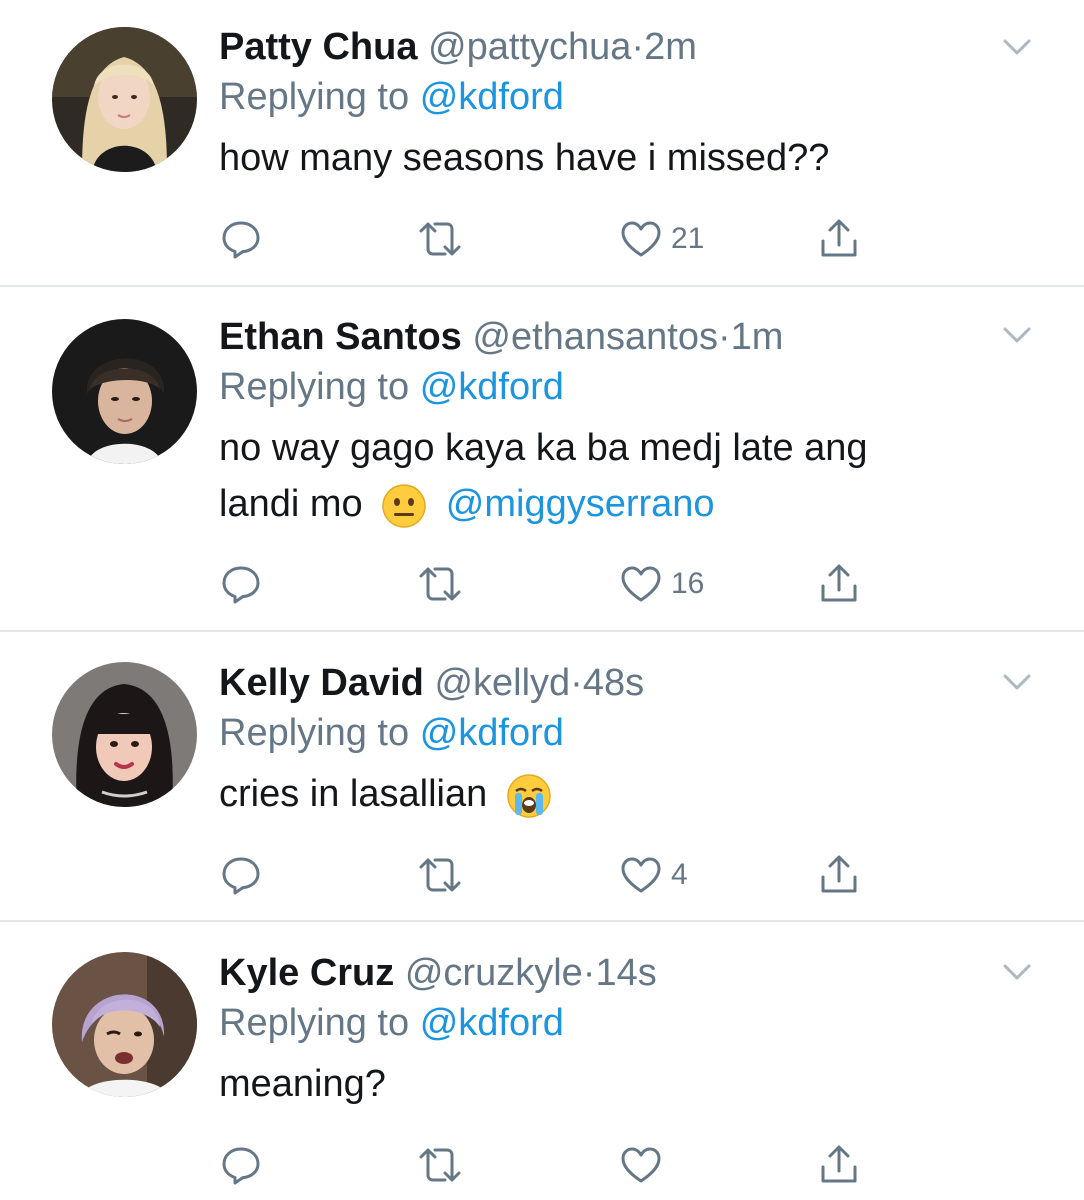  Describe the element at coordinates (679, 874) in the screenshot. I see `like-count: 4` at that location.